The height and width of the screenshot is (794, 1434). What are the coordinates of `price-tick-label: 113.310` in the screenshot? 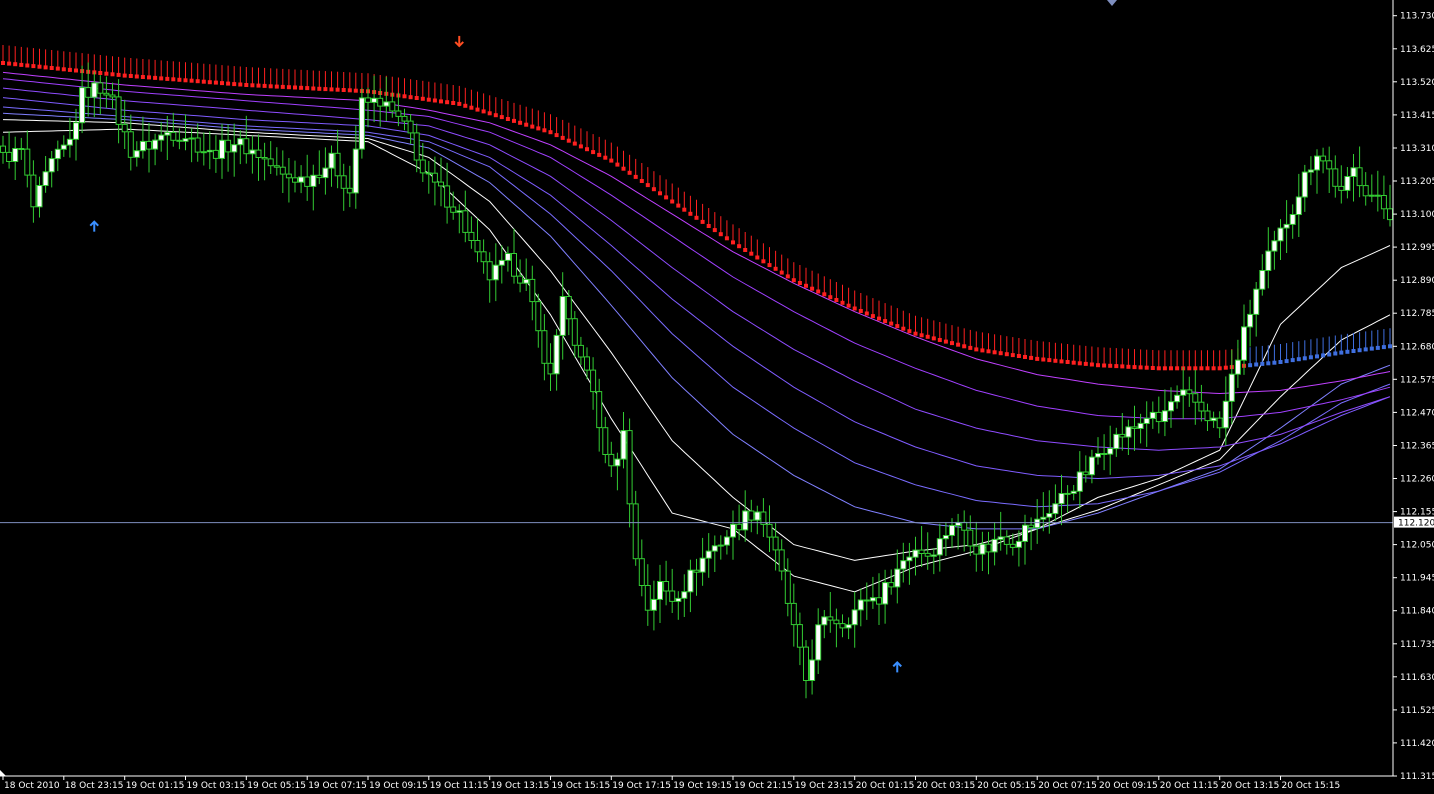 It's located at (1417, 149).